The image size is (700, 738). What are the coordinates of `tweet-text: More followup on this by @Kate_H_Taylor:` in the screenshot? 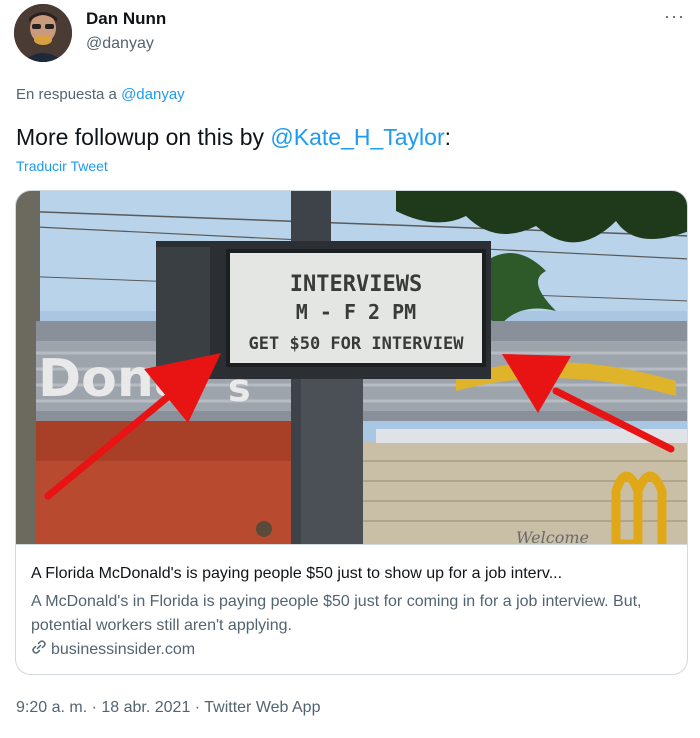 It's located at (233, 137).